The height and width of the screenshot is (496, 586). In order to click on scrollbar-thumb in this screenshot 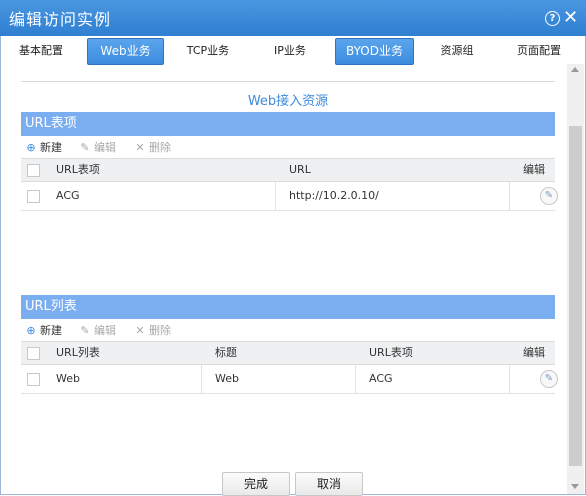, I will do `click(575, 296)`.